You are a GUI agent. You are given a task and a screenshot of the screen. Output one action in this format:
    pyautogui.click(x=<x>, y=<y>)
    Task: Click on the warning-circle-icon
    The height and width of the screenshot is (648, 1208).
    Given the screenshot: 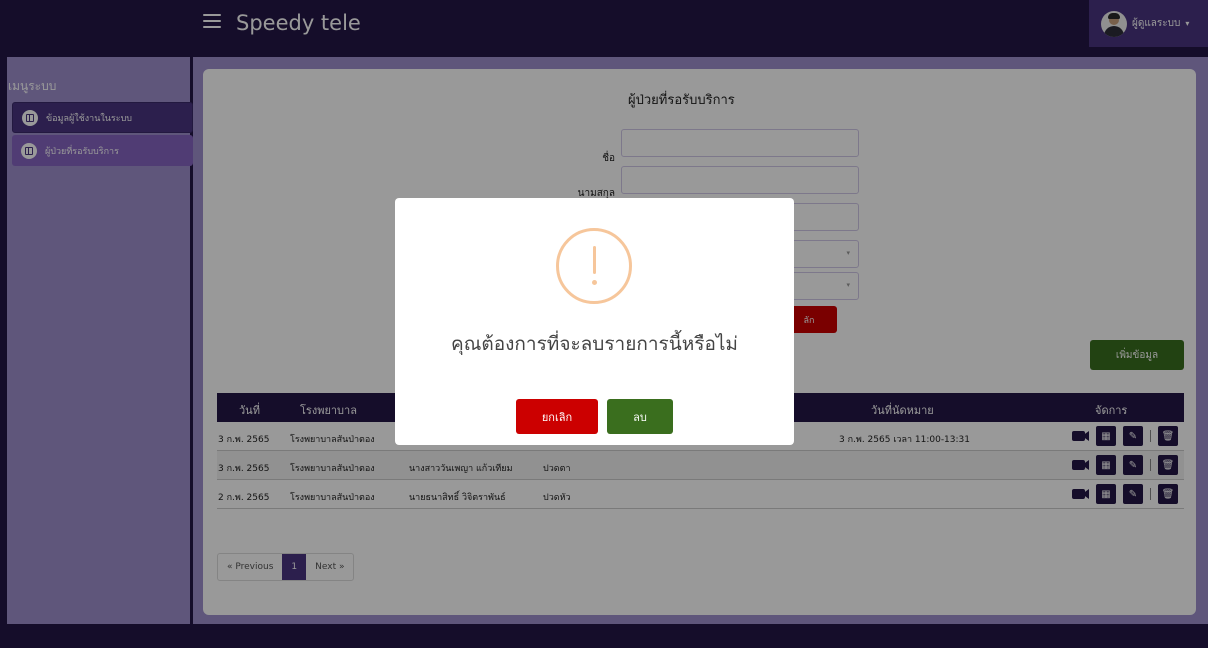 What is the action you would take?
    pyautogui.click(x=594, y=266)
    